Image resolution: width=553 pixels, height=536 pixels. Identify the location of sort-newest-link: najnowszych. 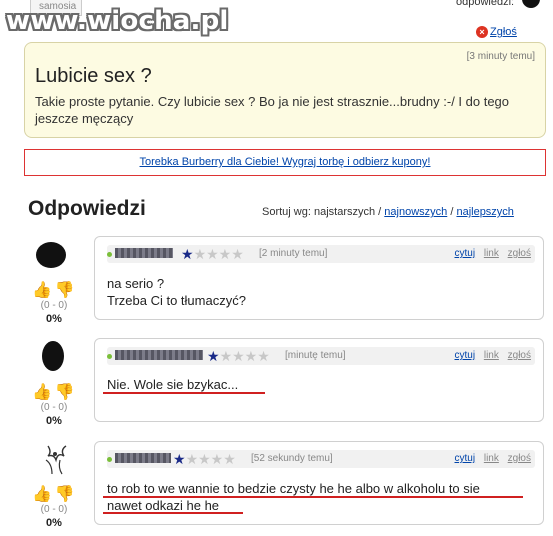
(415, 212).